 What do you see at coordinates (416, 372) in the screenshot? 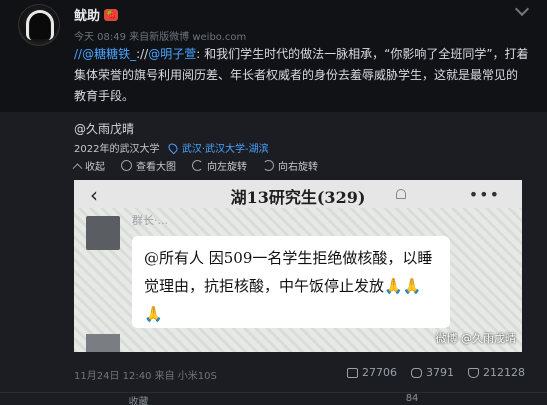
I see `comment-icon` at bounding box center [416, 372].